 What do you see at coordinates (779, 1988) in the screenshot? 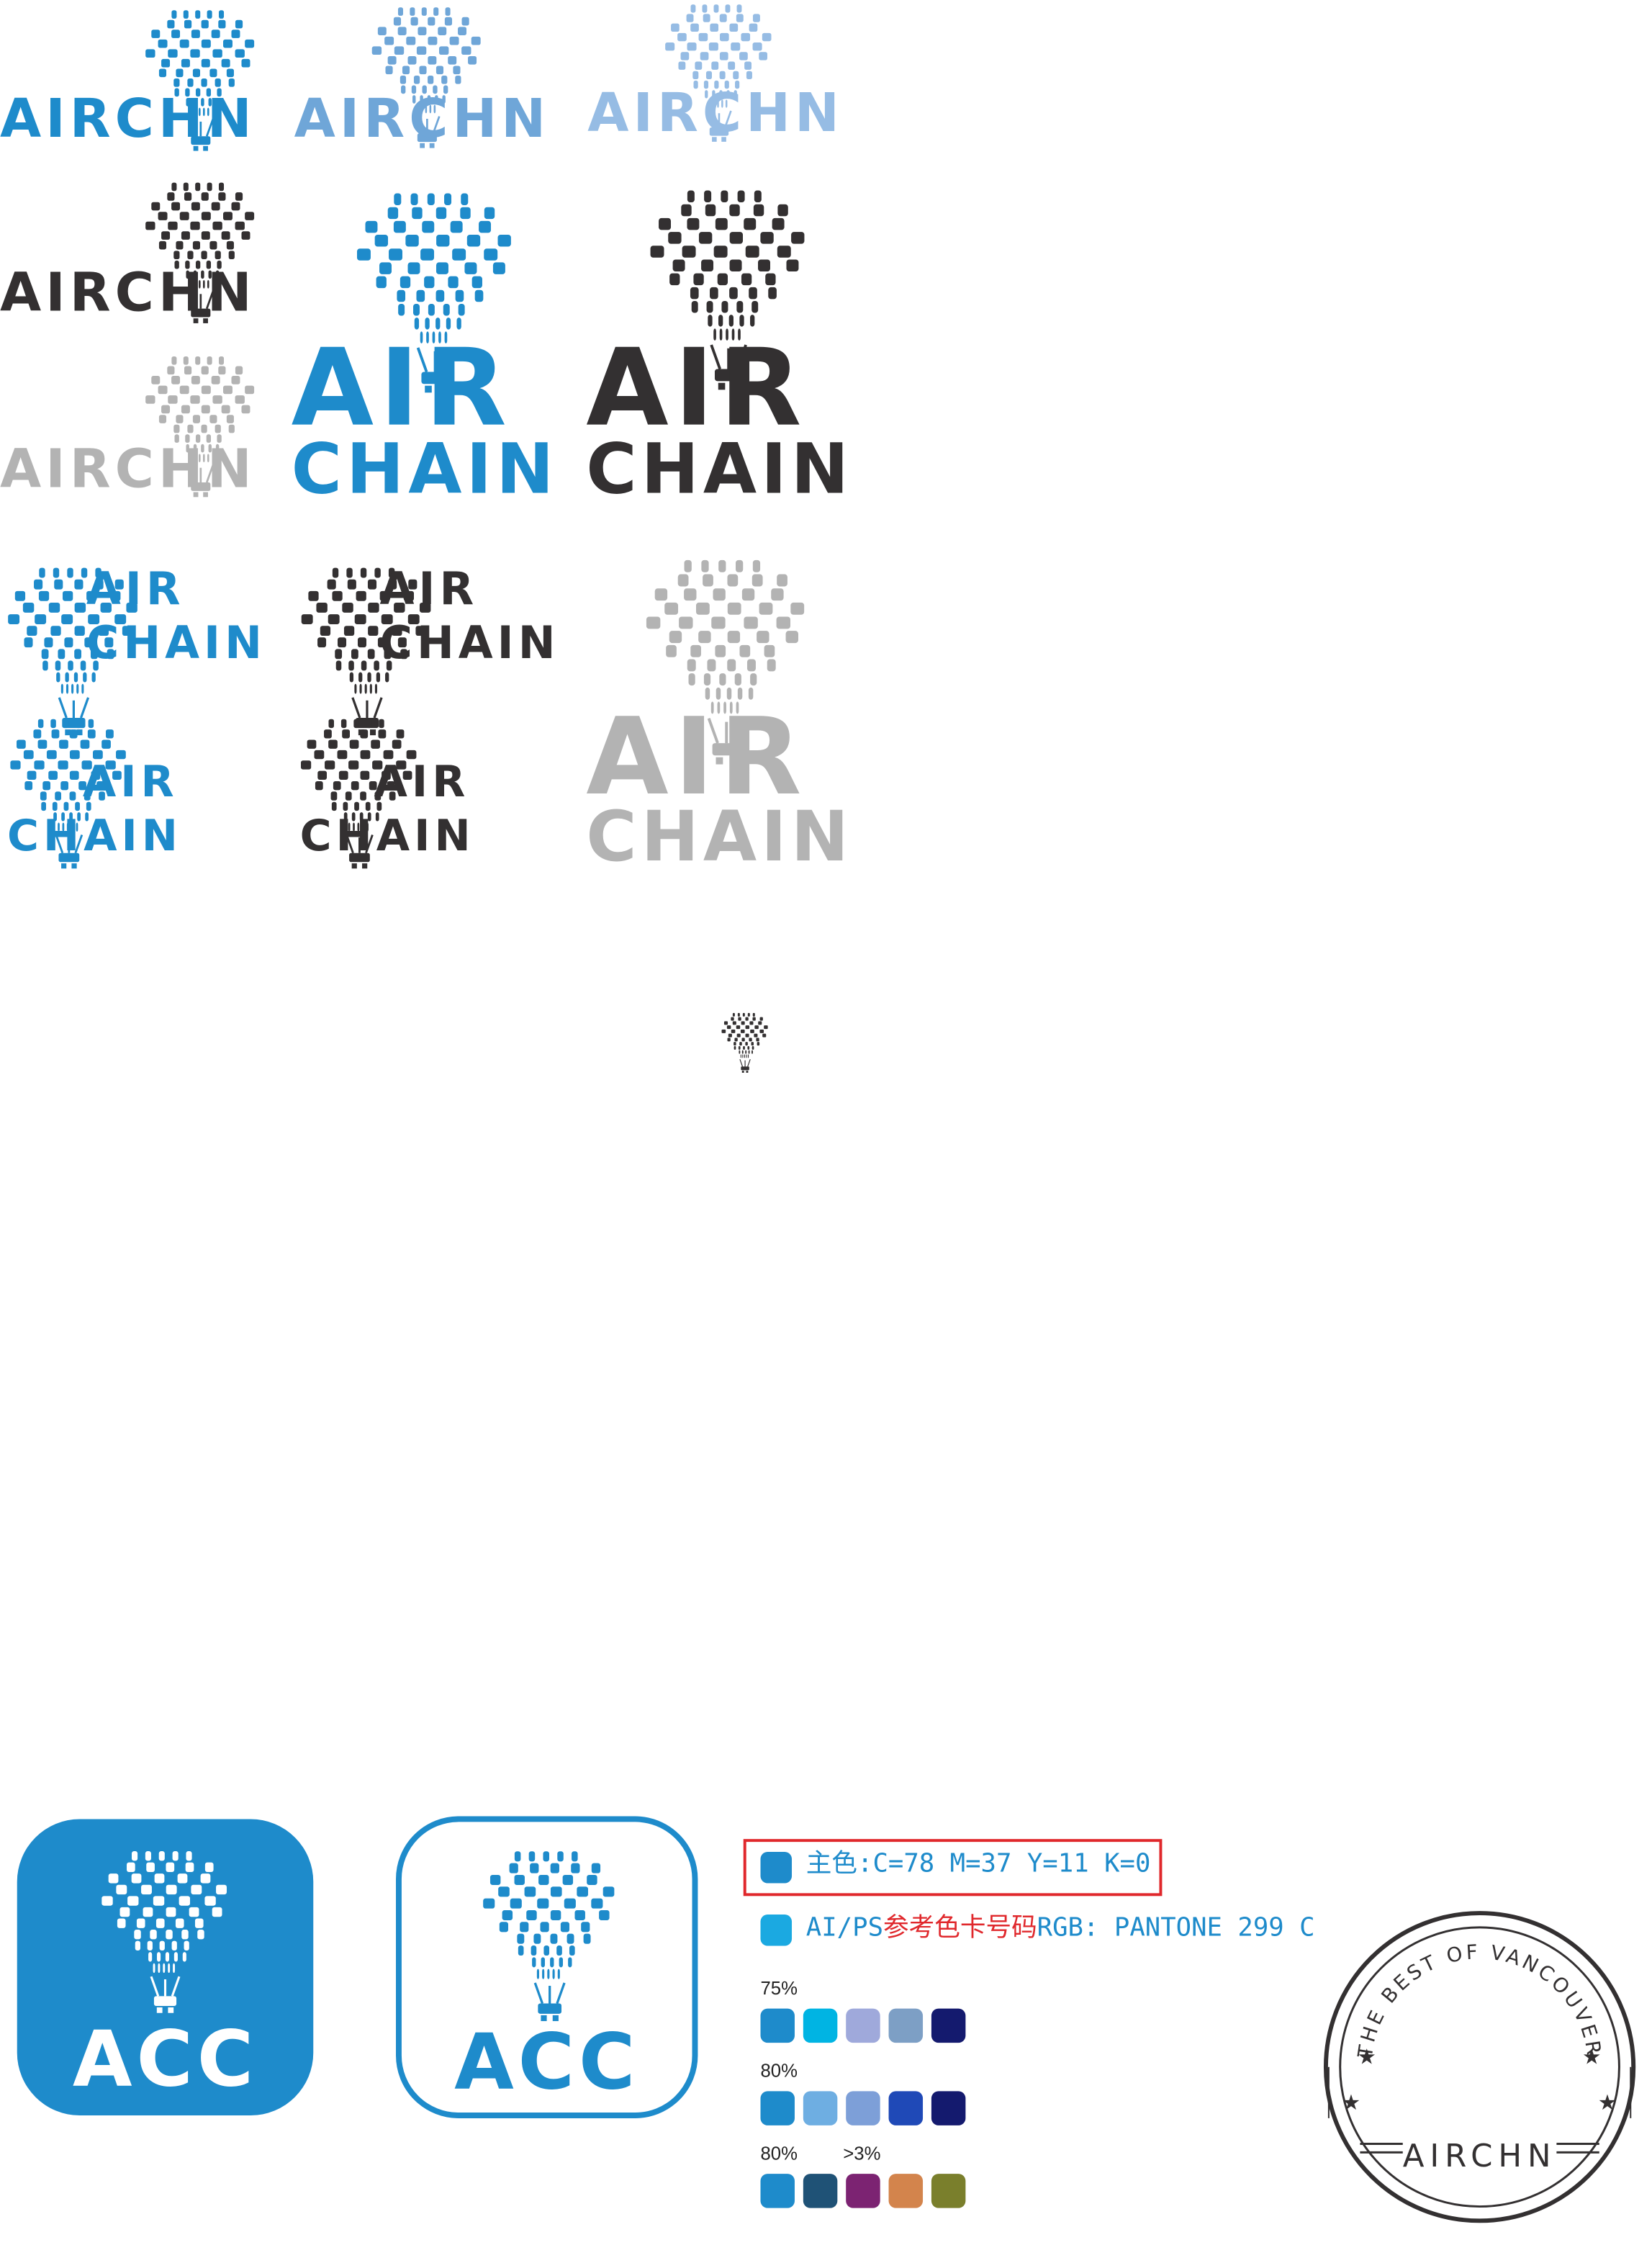
I see `palette-label: 75%` at bounding box center [779, 1988].